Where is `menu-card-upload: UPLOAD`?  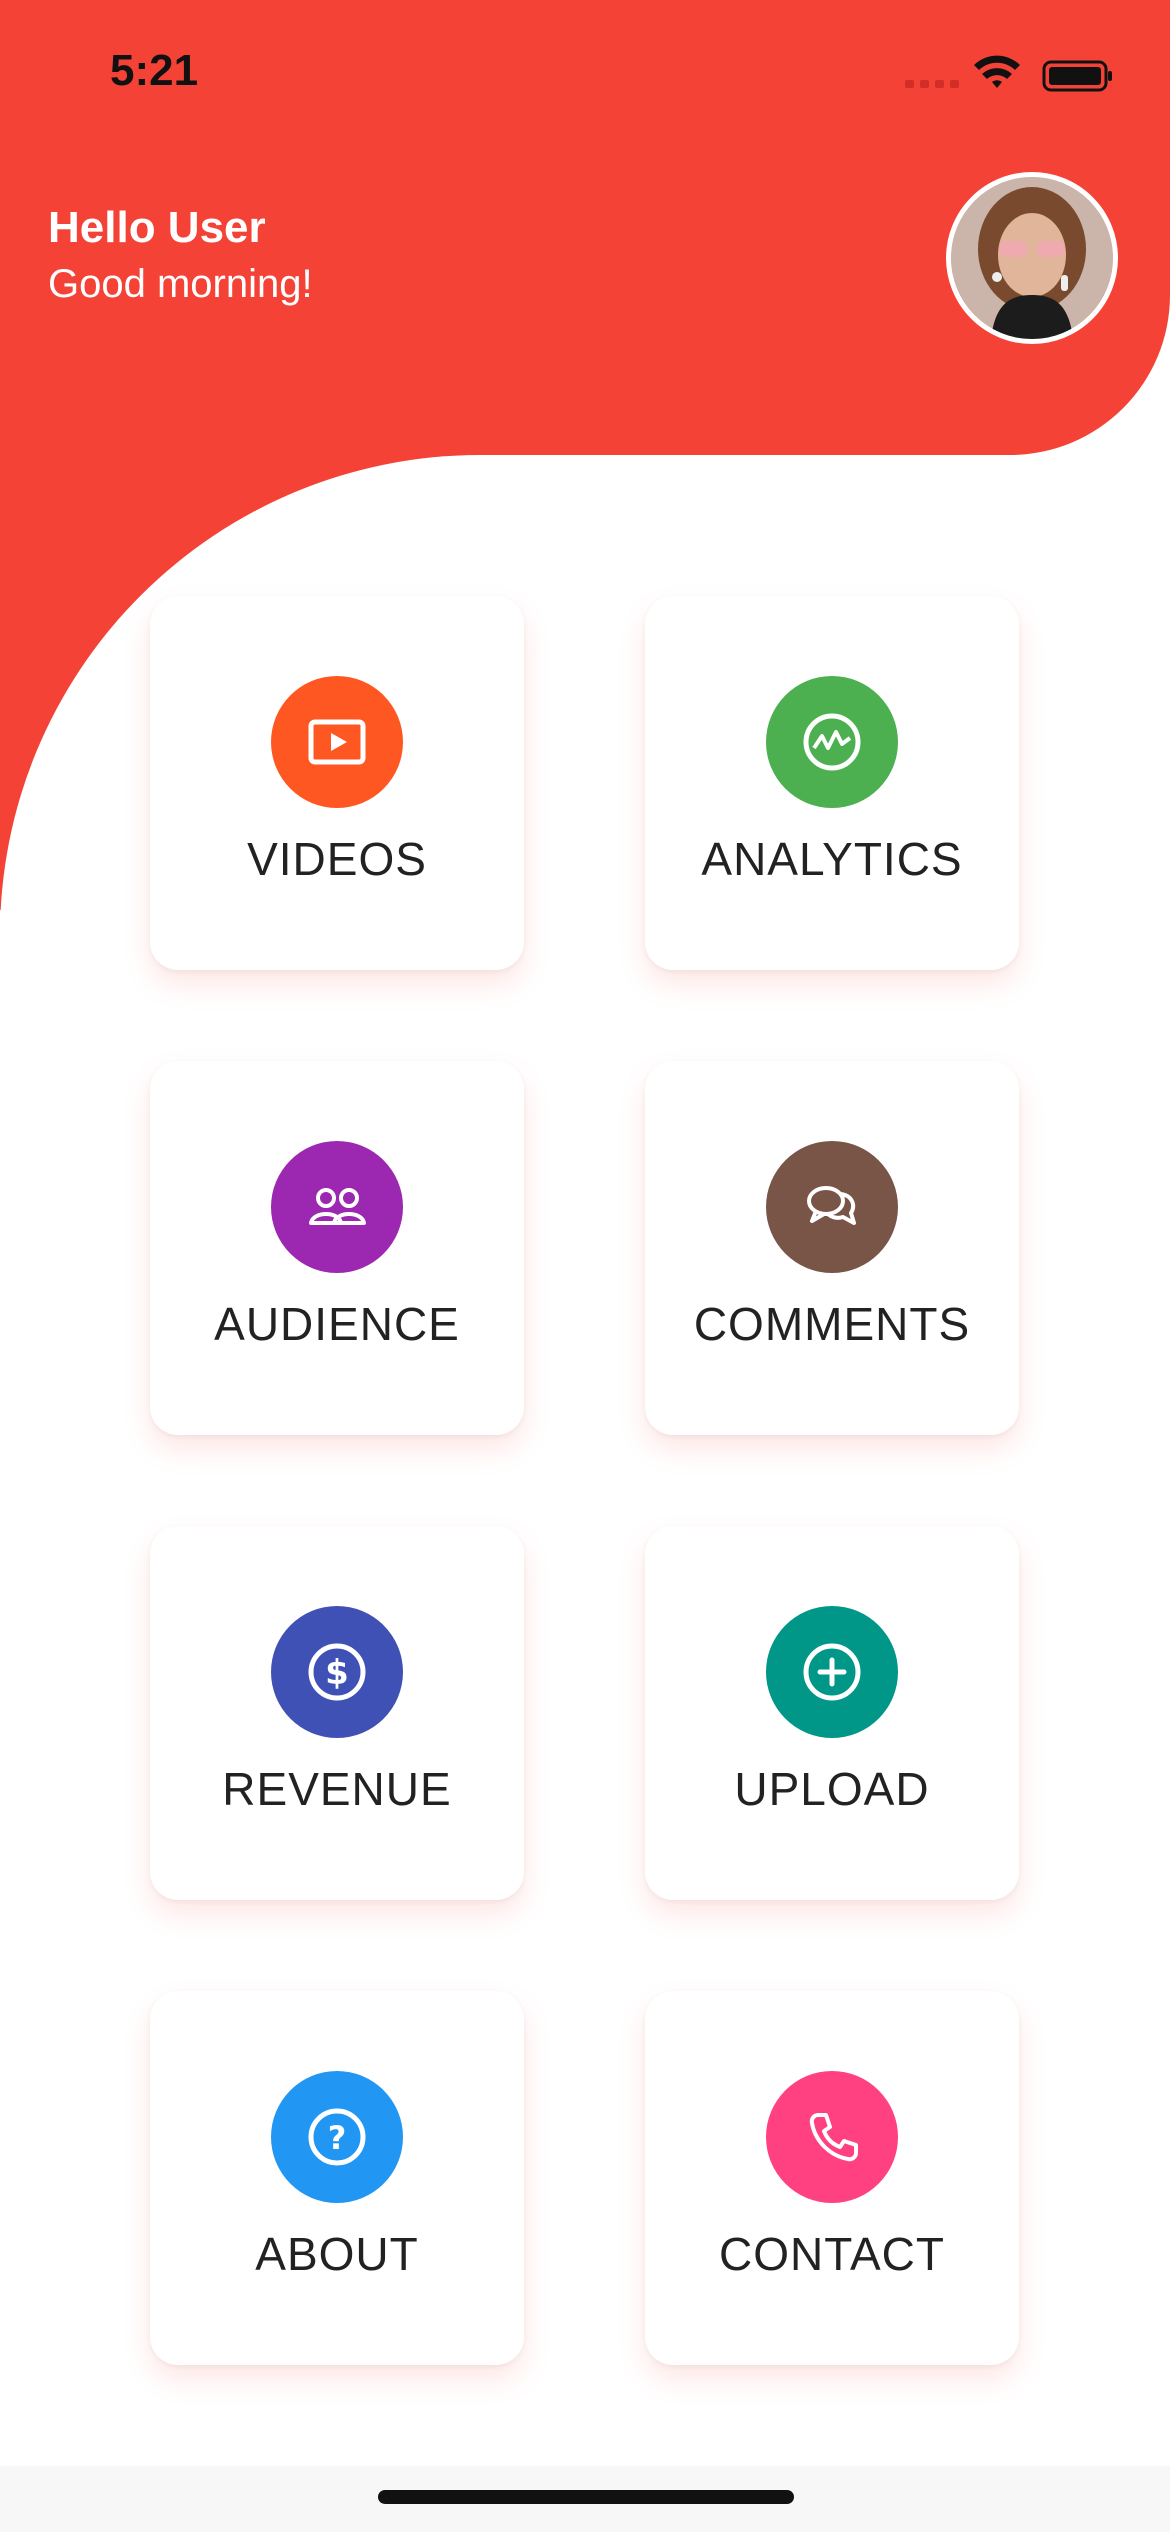
menu-card-upload: UPLOAD is located at coordinates (832, 1713).